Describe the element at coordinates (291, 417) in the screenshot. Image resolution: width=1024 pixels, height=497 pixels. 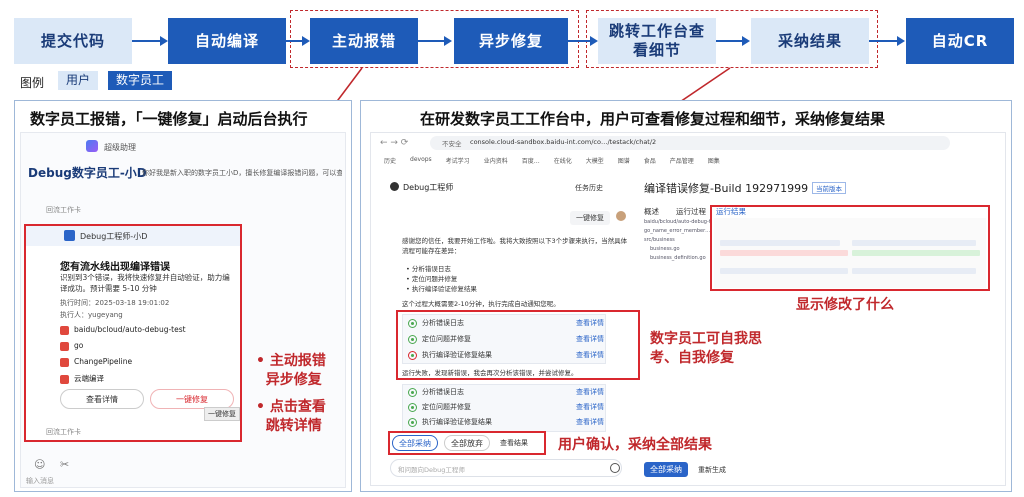
I see `left-note-view-detail: • 点击查看 跳转详情` at that location.